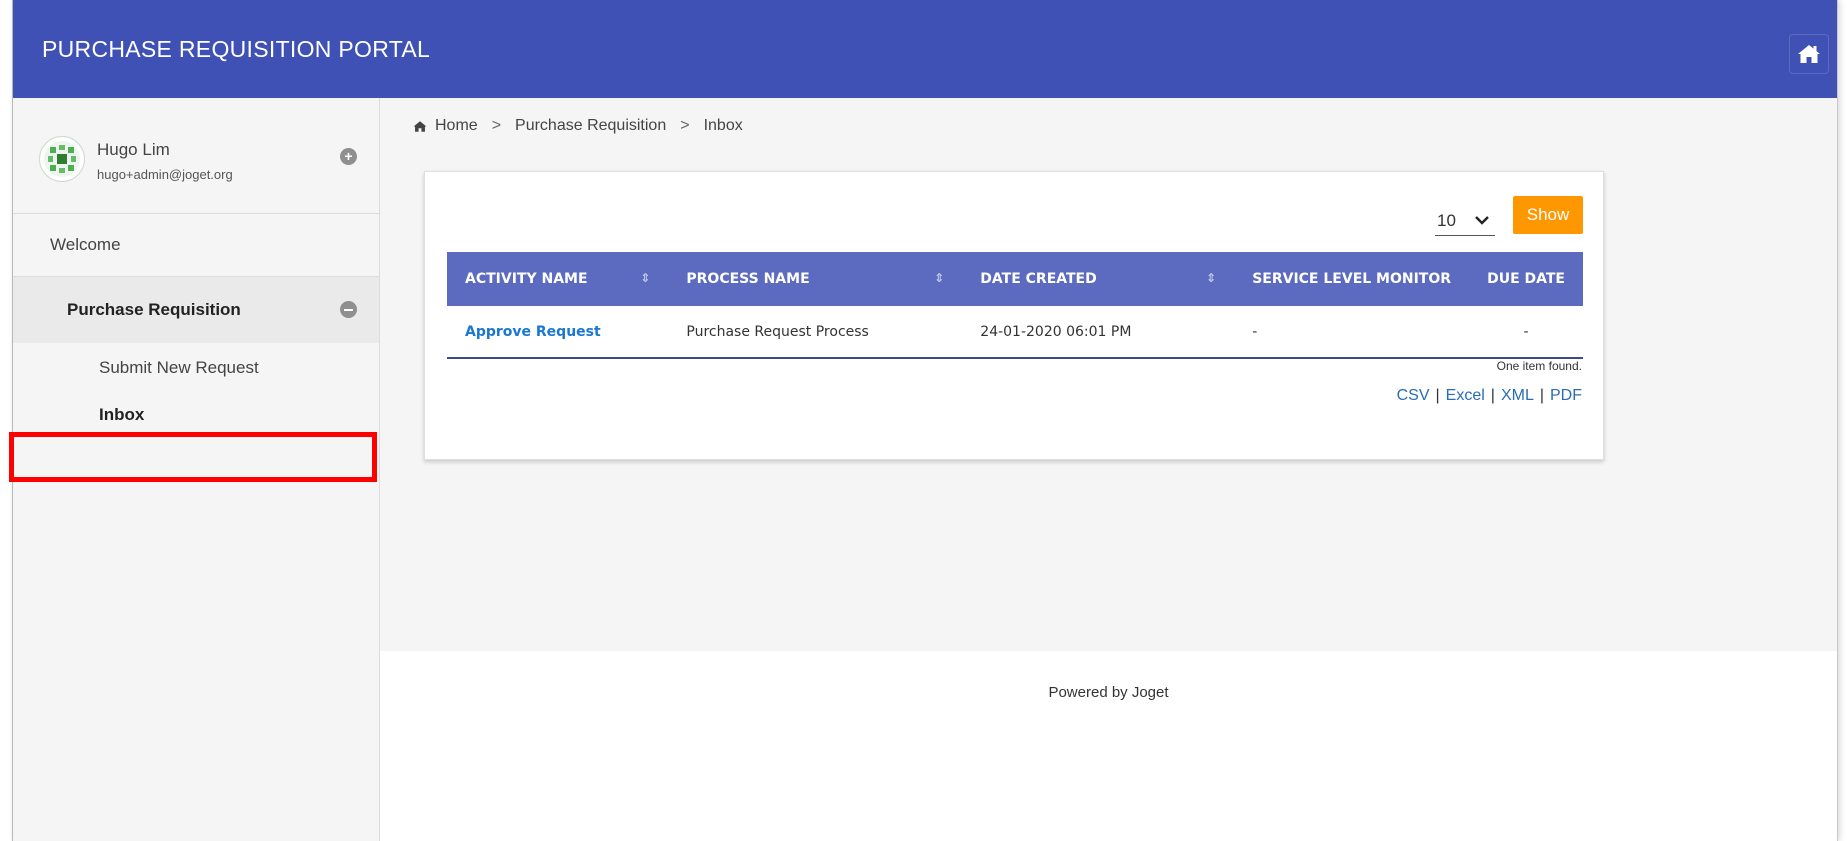  Describe the element at coordinates (590, 126) in the screenshot. I see `breadcrumb-purchase-requisition: Purchase Requisition` at that location.